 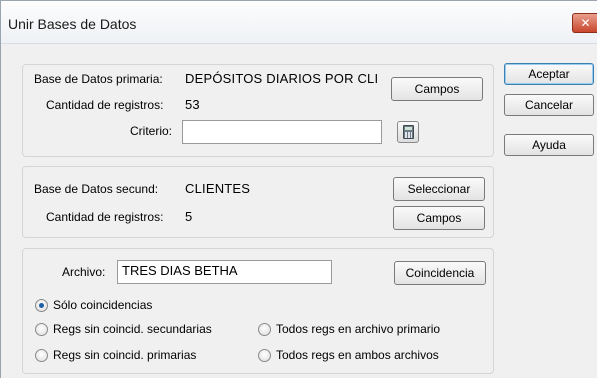 What do you see at coordinates (439, 218) in the screenshot?
I see `secondary-fields-button: Campos` at bounding box center [439, 218].